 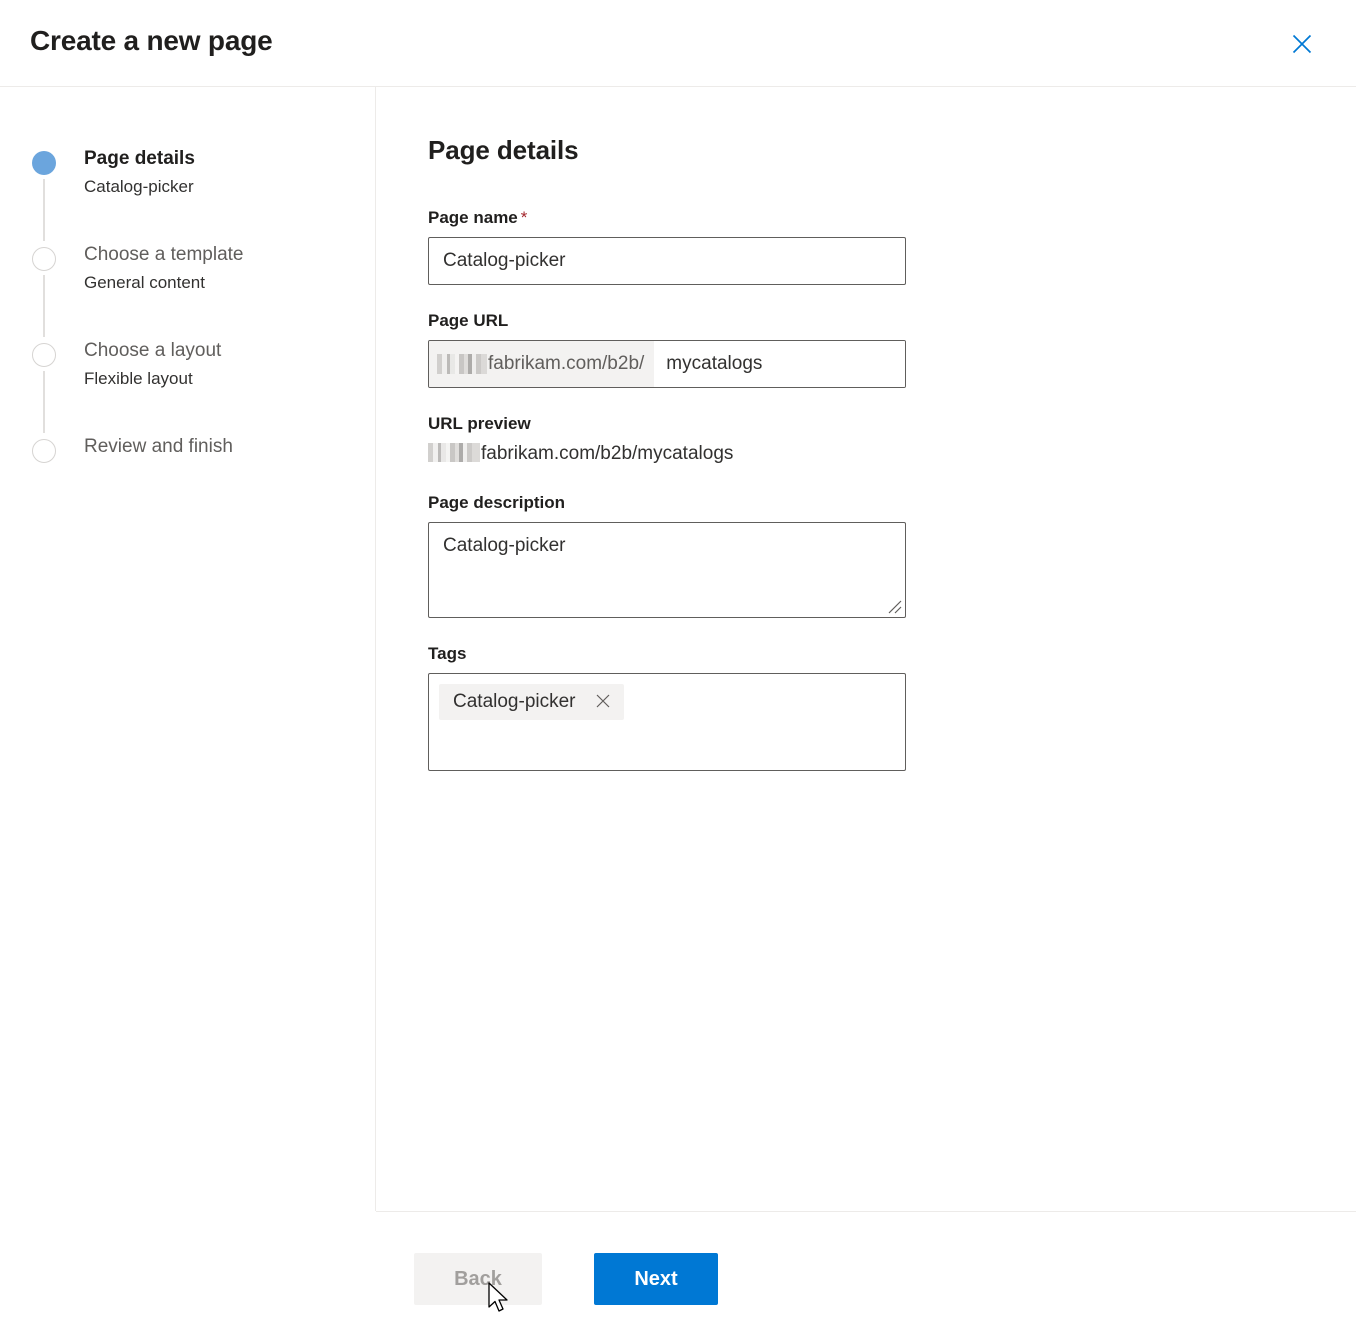 What do you see at coordinates (496, 502) in the screenshot?
I see `page-description-label: Page description` at bounding box center [496, 502].